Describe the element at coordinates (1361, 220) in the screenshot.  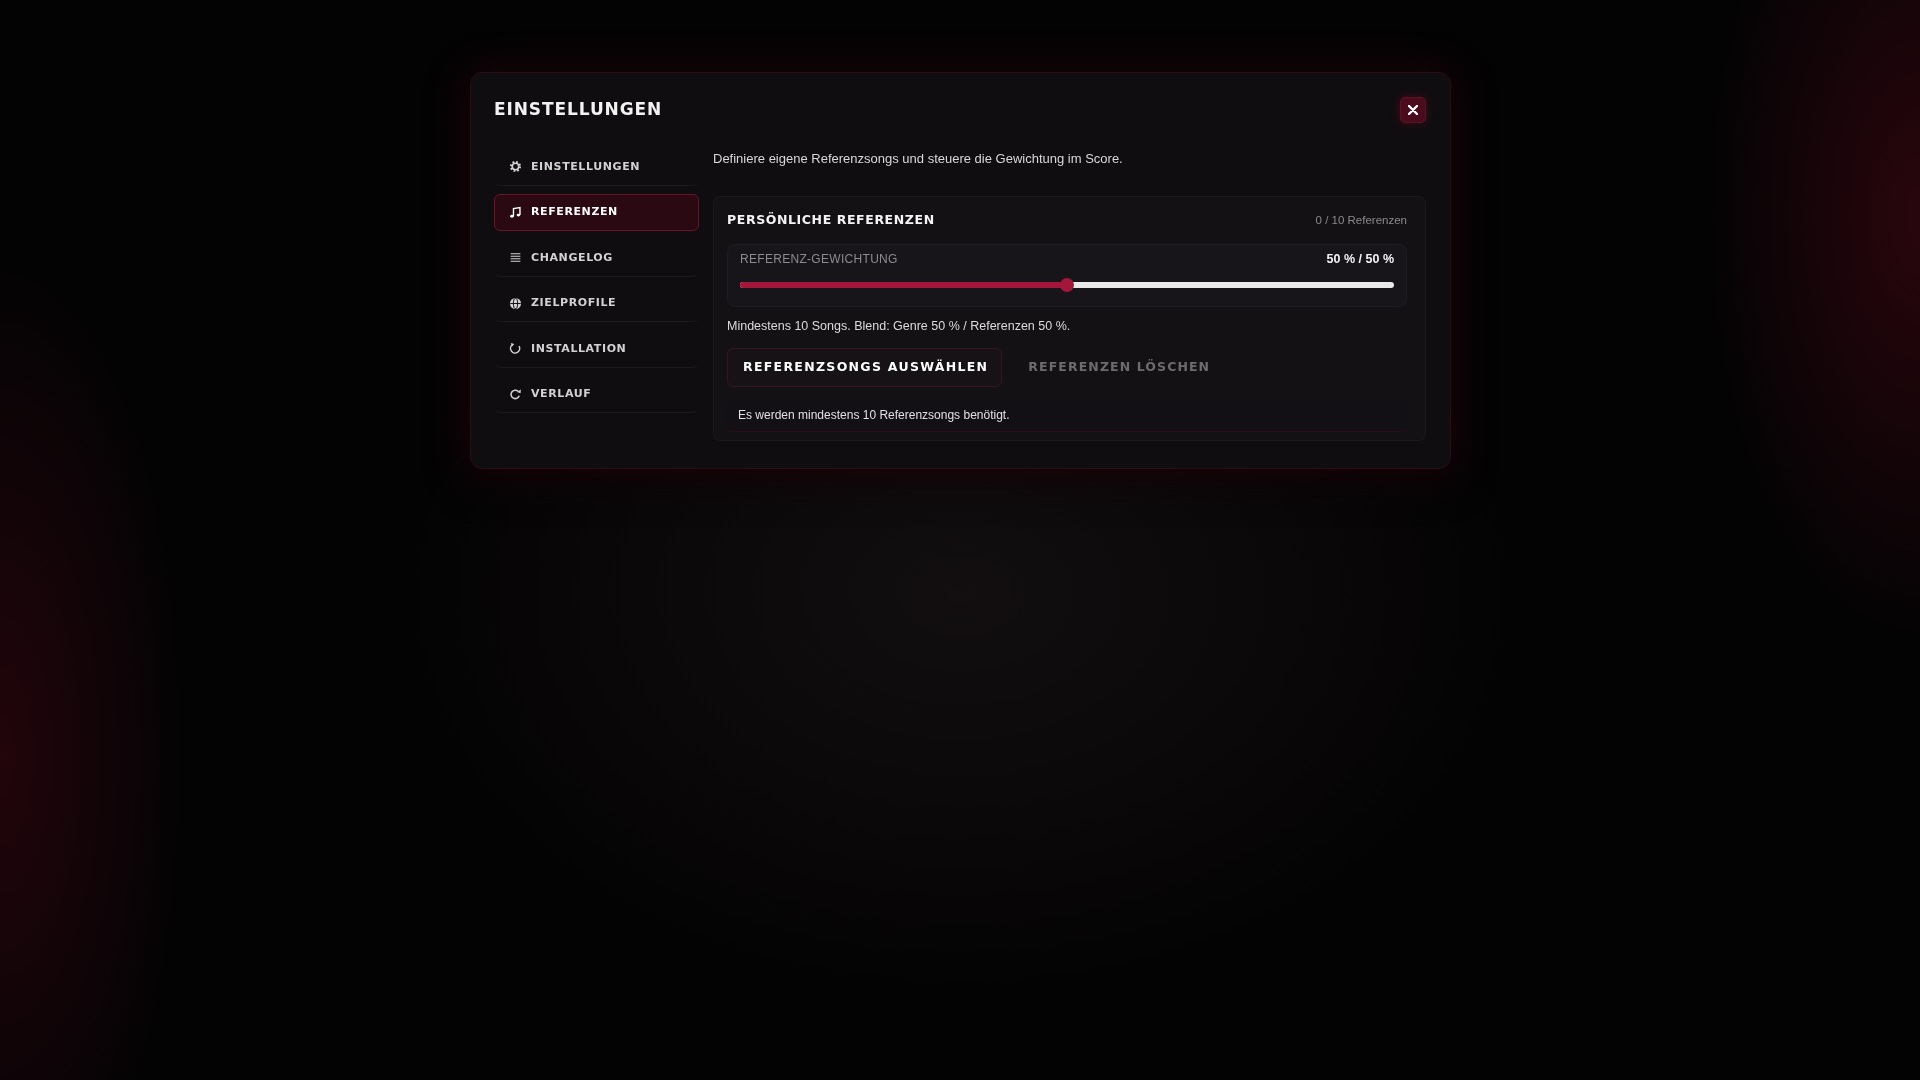
I see `reference-count: 0 / 10 Referenzen` at that location.